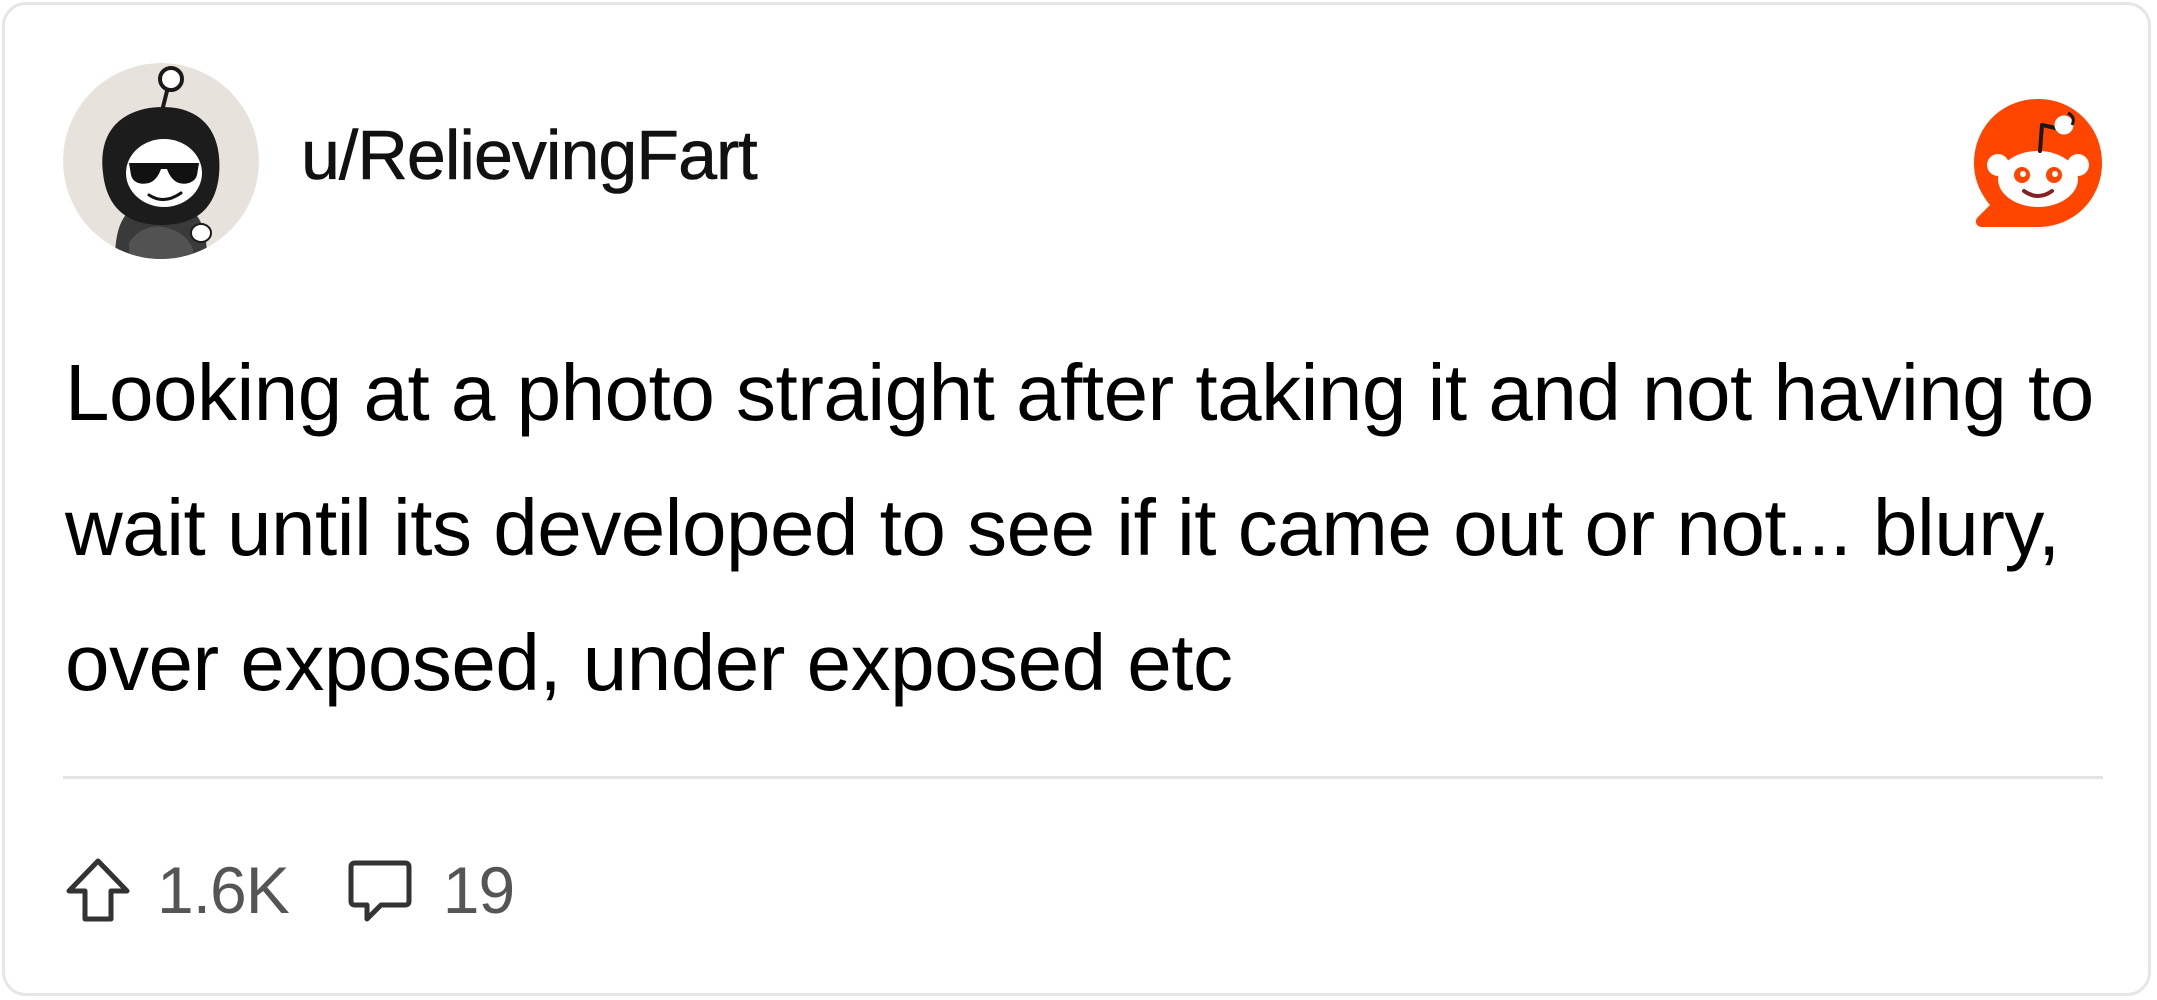 The height and width of the screenshot is (1000, 2157). I want to click on upvote-count: 1.6K, so click(223, 890).